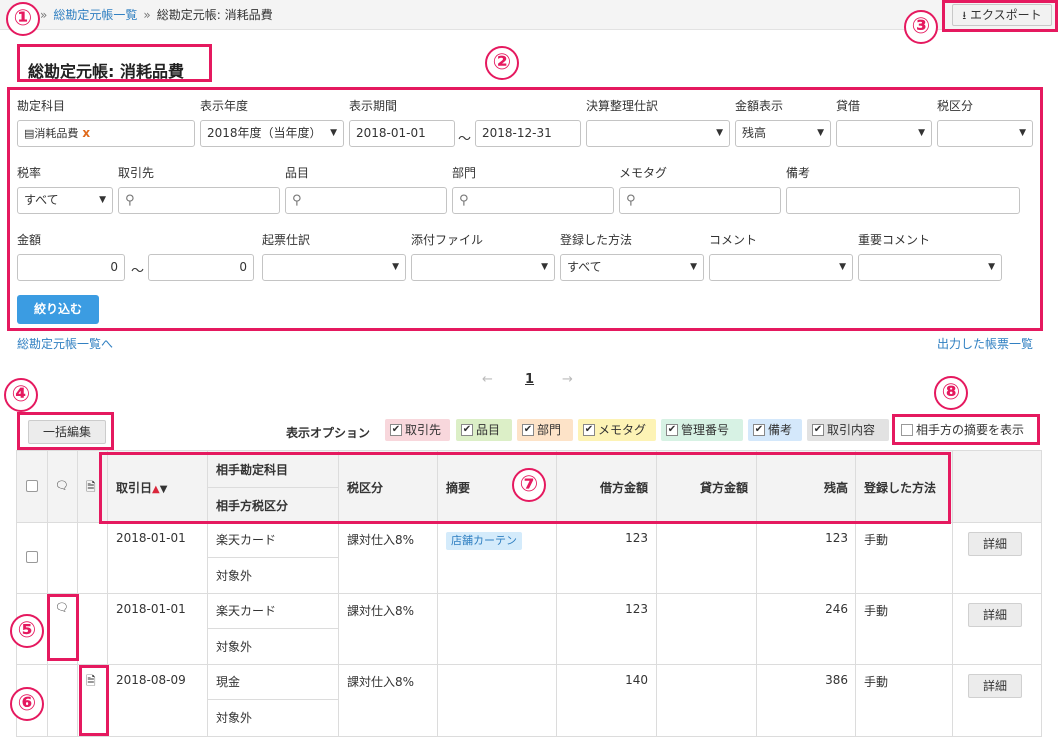 The width and height of the screenshot is (1058, 754). What do you see at coordinates (966, 429) in the screenshot?
I see `highlight-partner-summary` at bounding box center [966, 429].